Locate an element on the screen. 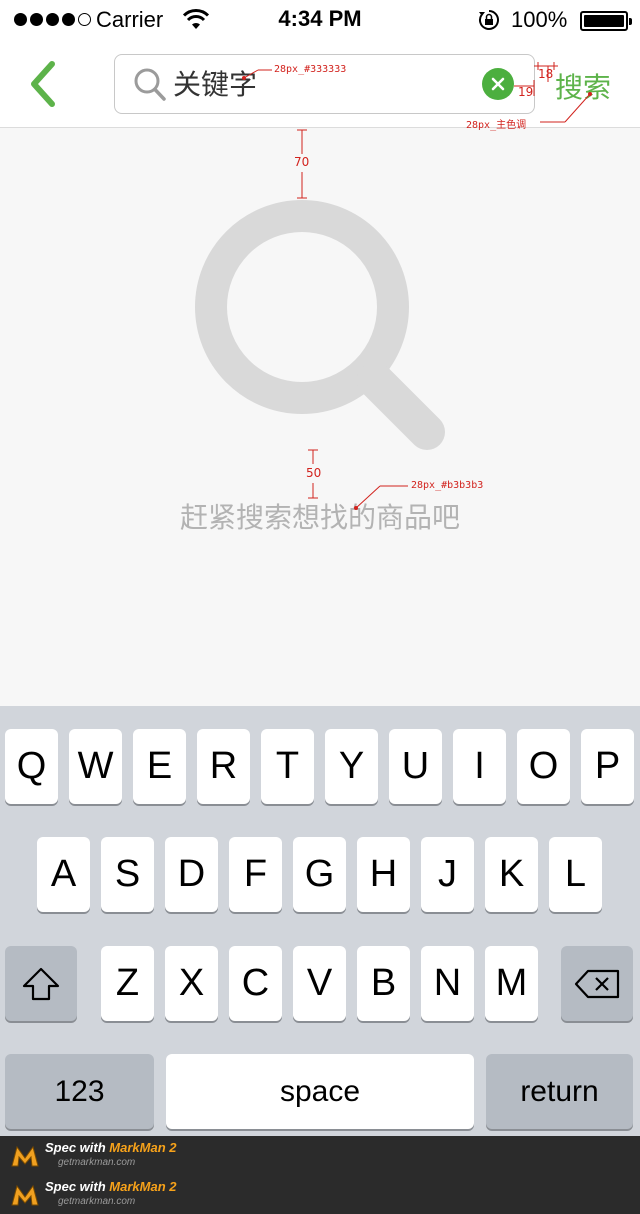  key-l: L is located at coordinates (575, 874).